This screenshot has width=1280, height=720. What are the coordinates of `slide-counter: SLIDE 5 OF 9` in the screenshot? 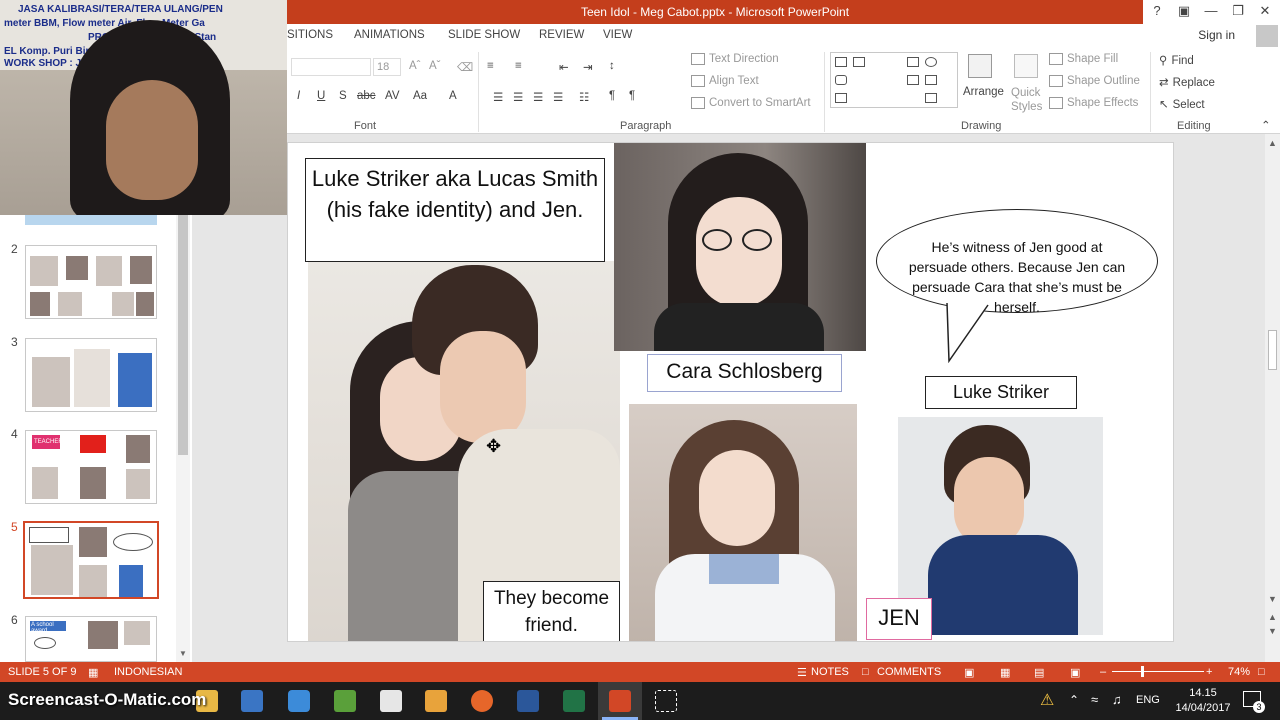 It's located at (42, 672).